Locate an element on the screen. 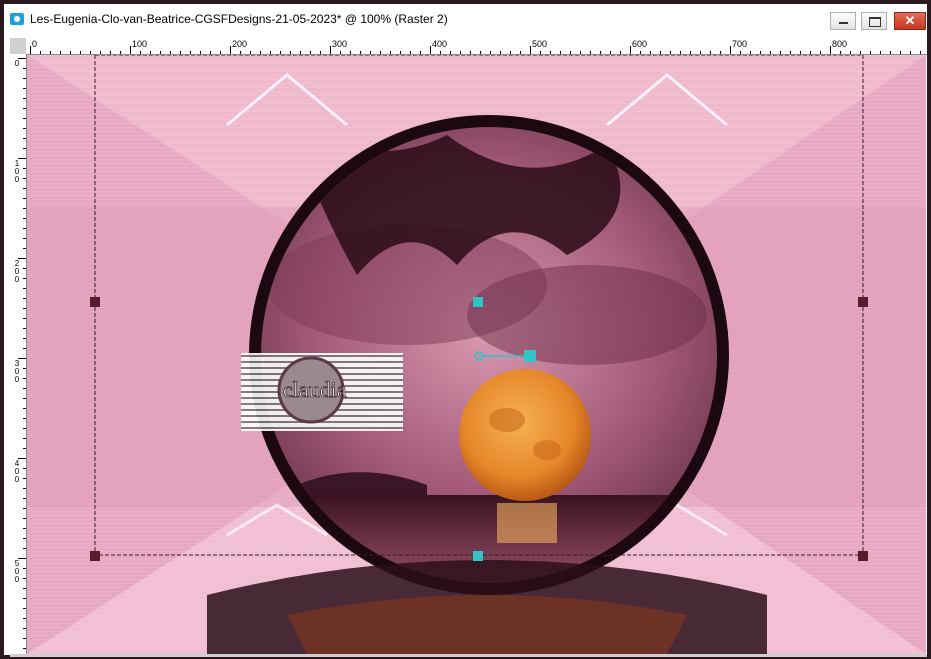 The image size is (931, 659). ruler-v-label: 0 is located at coordinates (17, 63).